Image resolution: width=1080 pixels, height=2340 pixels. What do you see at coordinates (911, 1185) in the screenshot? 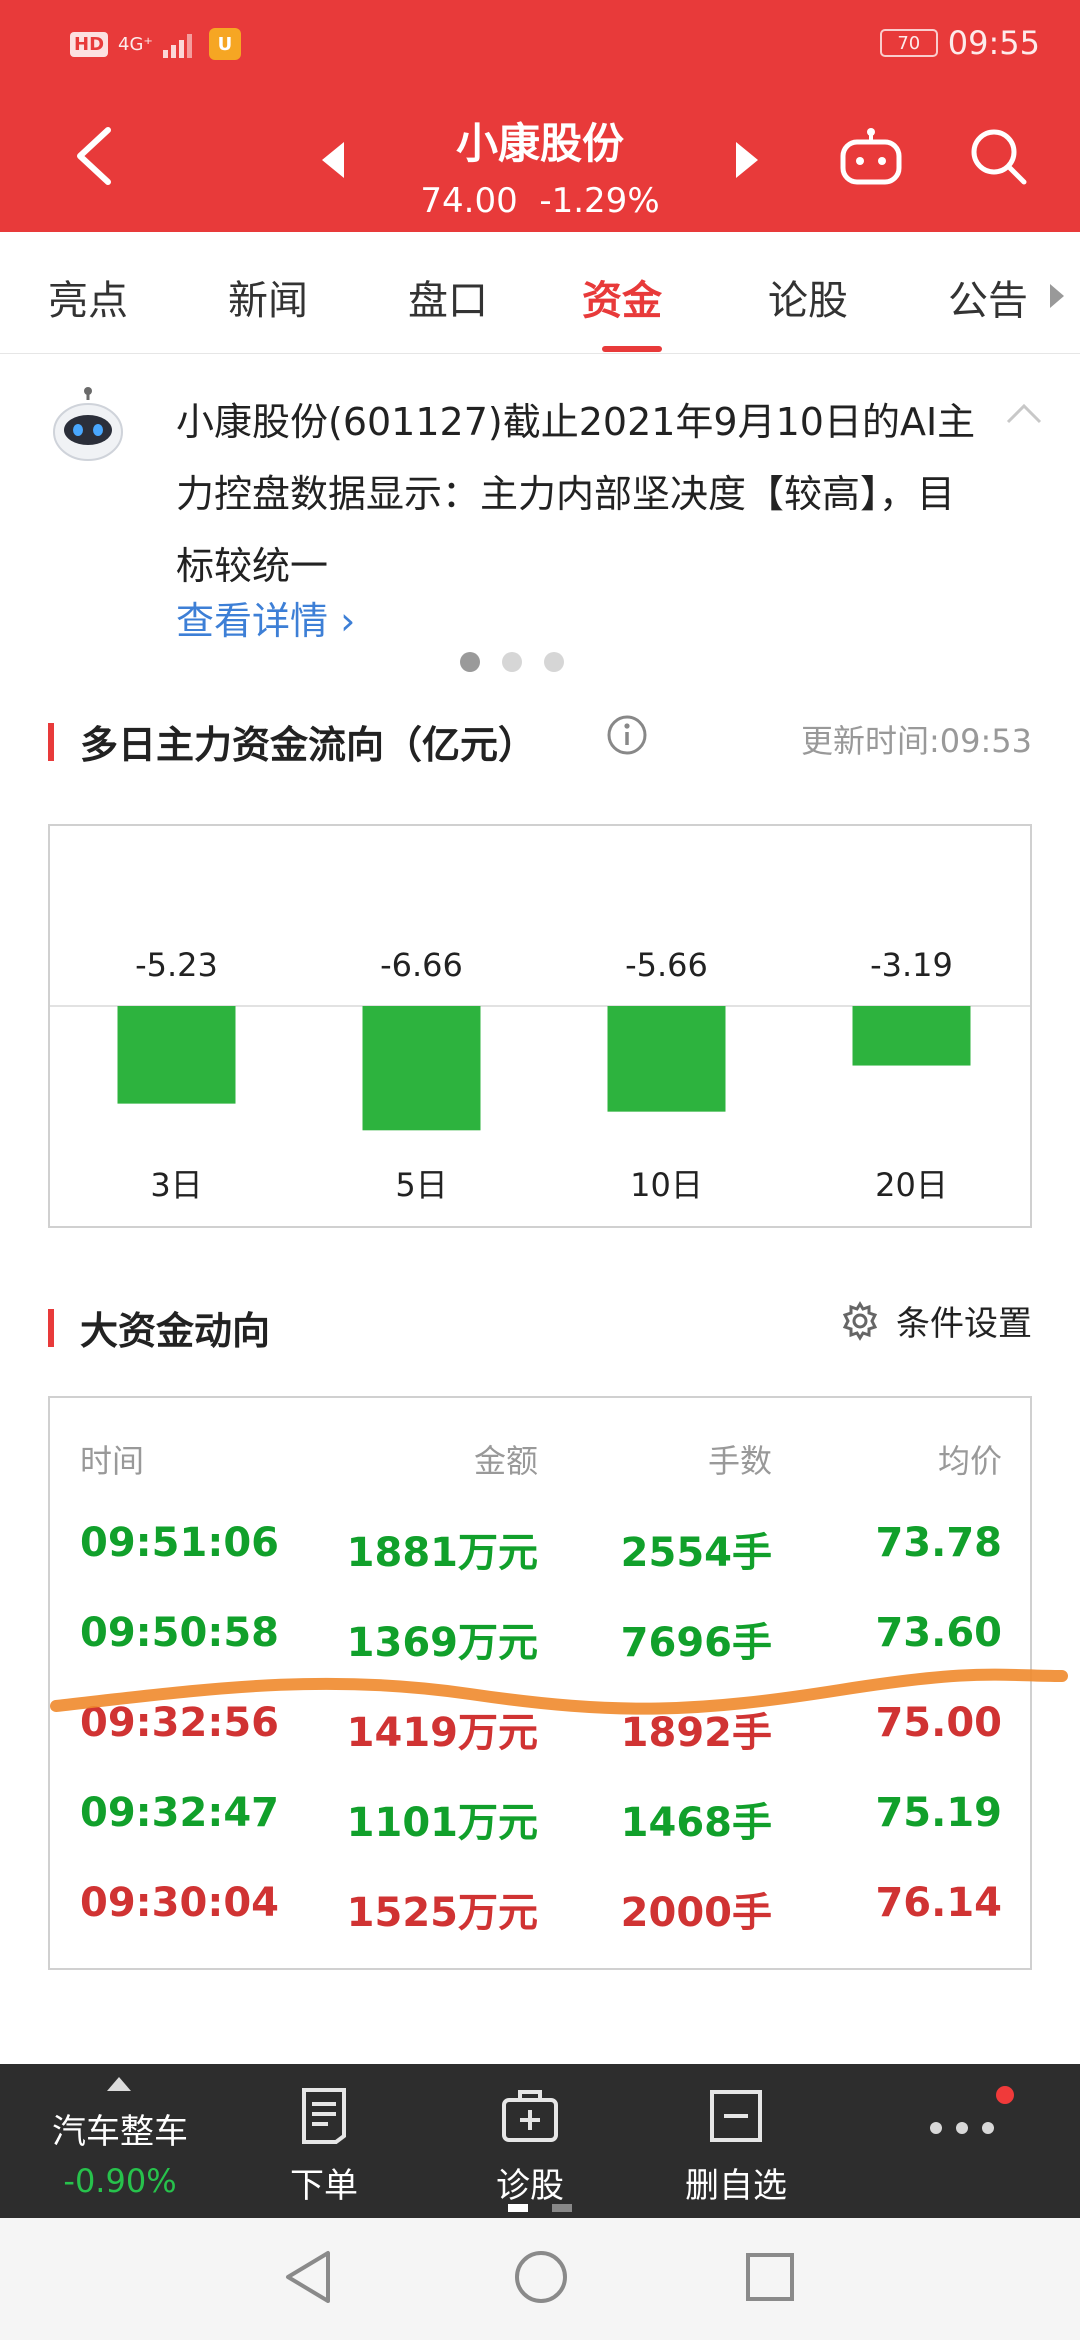
I see `category-label: 20日` at bounding box center [911, 1185].